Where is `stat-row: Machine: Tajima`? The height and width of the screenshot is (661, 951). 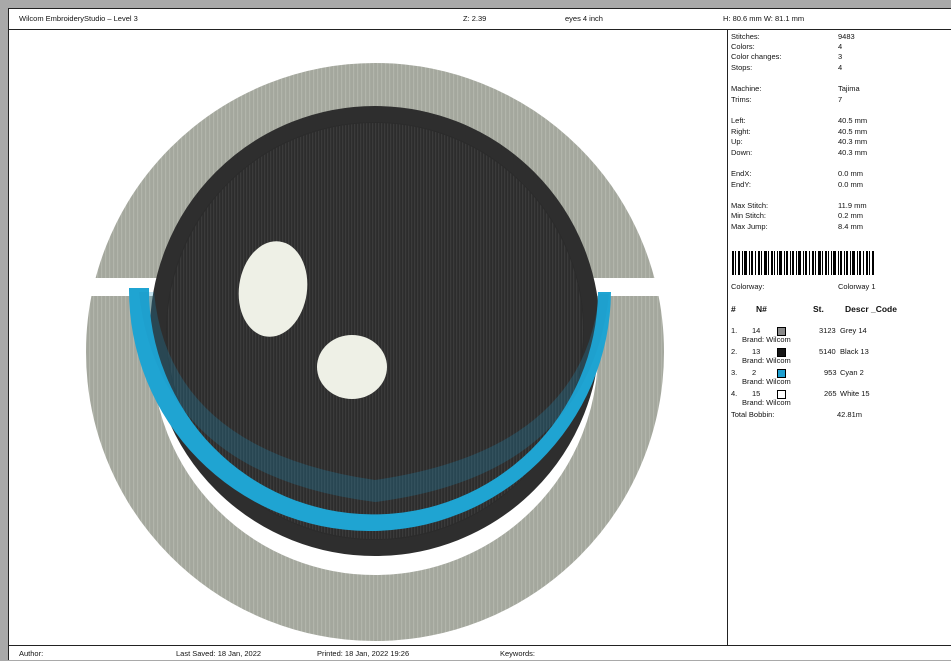
stat-row: Machine: Tajima is located at coordinates (795, 88).